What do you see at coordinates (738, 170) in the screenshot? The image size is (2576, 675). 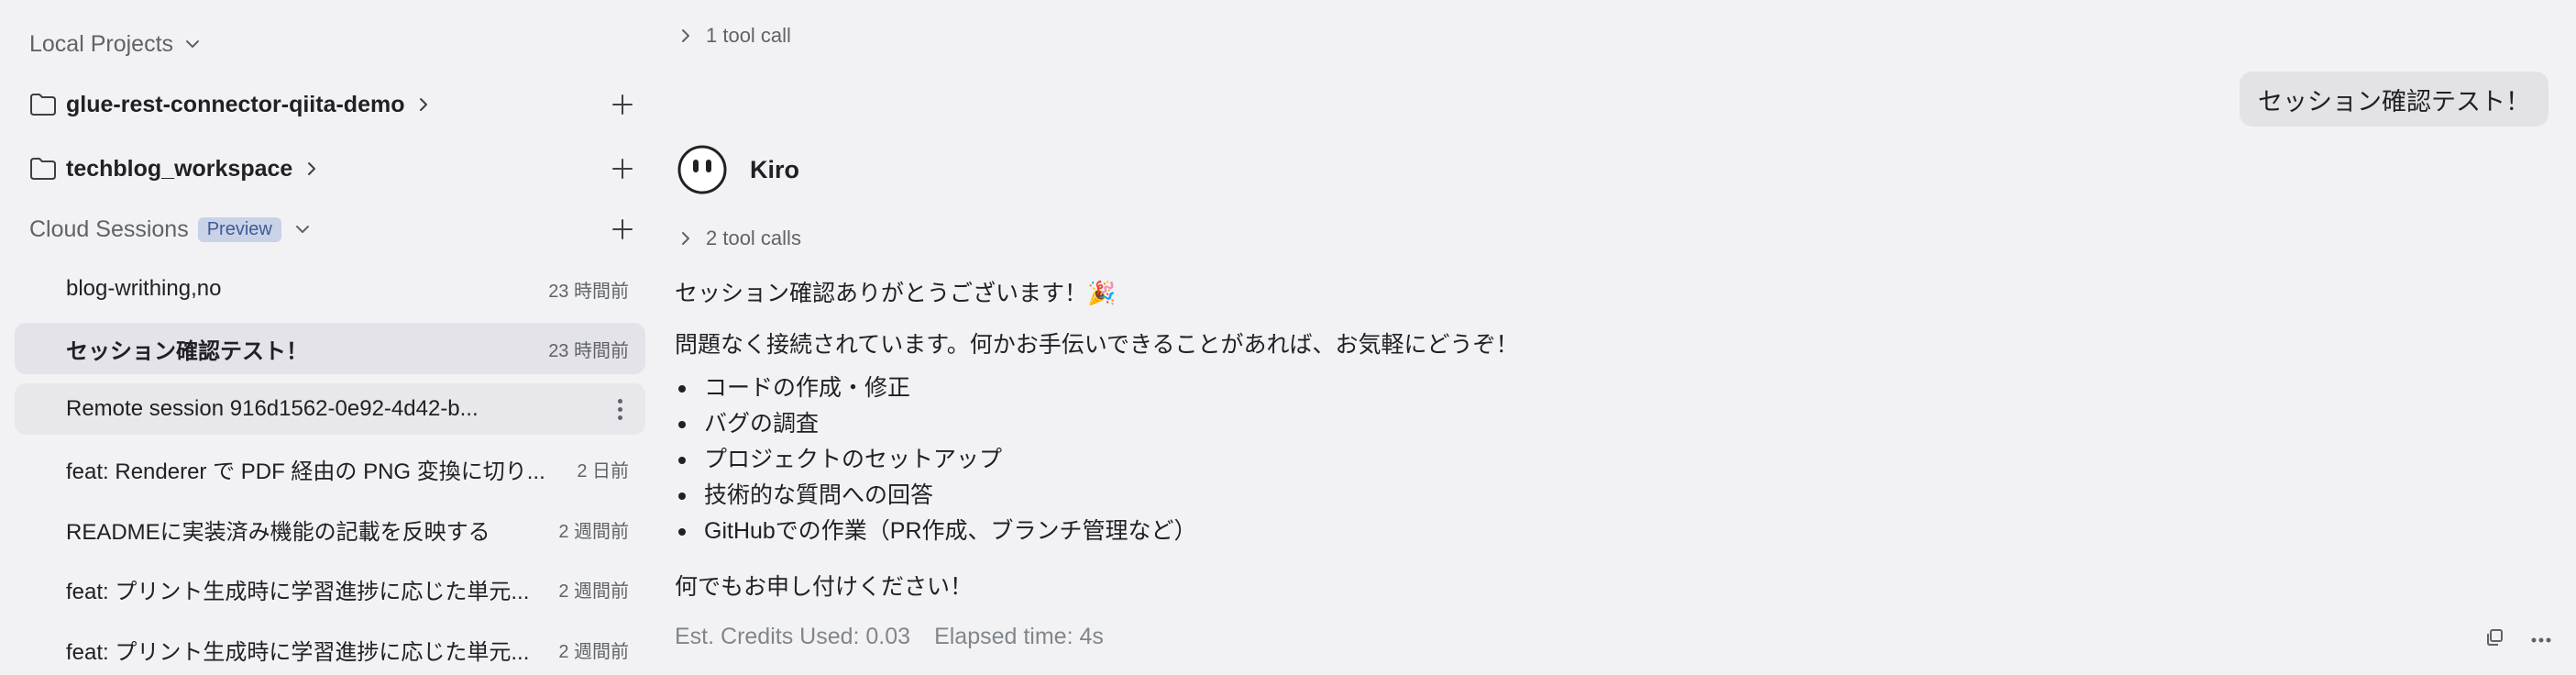 I see `assistant-header: Kiro` at bounding box center [738, 170].